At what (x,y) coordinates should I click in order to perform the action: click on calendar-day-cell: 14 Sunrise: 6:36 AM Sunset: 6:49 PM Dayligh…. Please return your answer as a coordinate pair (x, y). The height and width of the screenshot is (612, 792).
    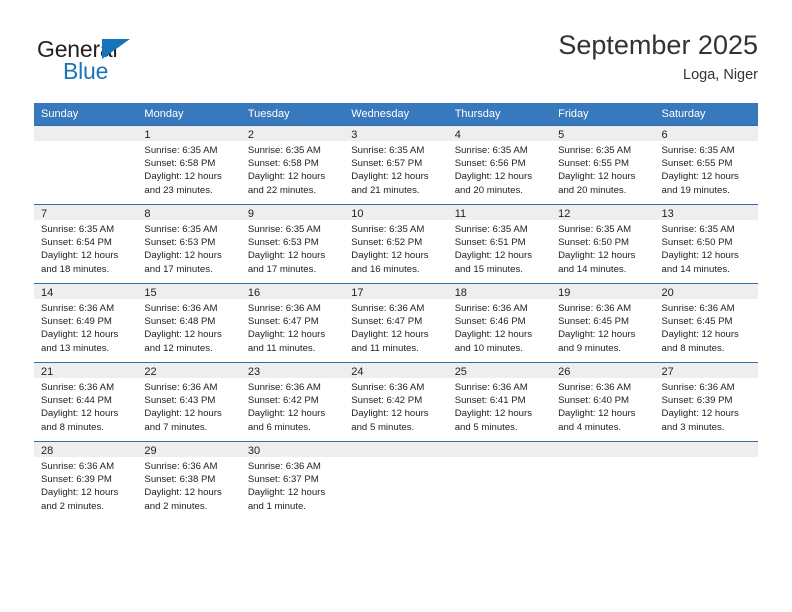
    Looking at the image, I should click on (86, 323).